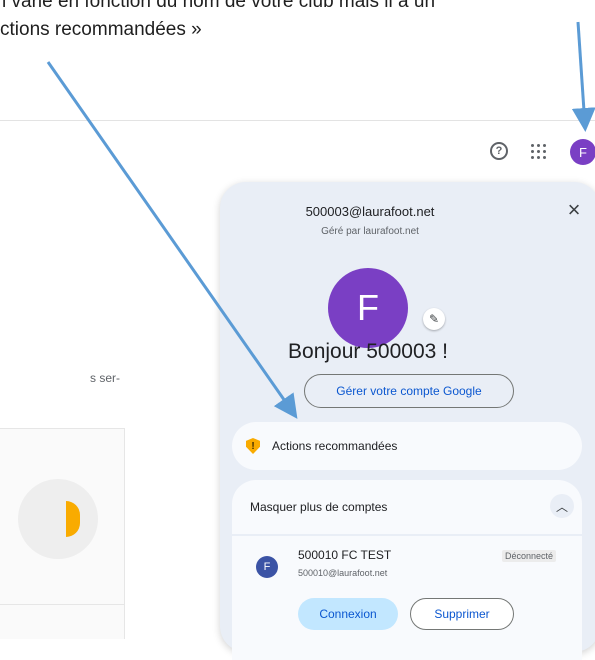  Describe the element at coordinates (434, 319) in the screenshot. I see `edit-pencil-icon: ✎` at that location.